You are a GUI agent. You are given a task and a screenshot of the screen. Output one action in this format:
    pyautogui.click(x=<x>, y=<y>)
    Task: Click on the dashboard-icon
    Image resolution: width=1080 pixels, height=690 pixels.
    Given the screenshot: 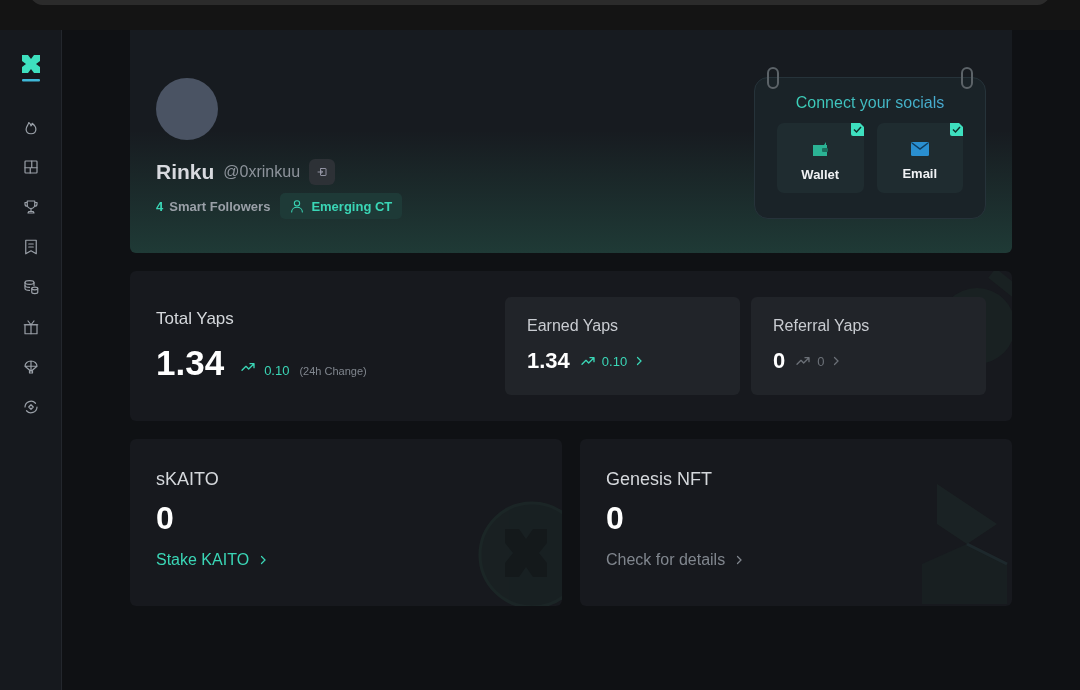 What is the action you would take?
    pyautogui.click(x=30, y=167)
    